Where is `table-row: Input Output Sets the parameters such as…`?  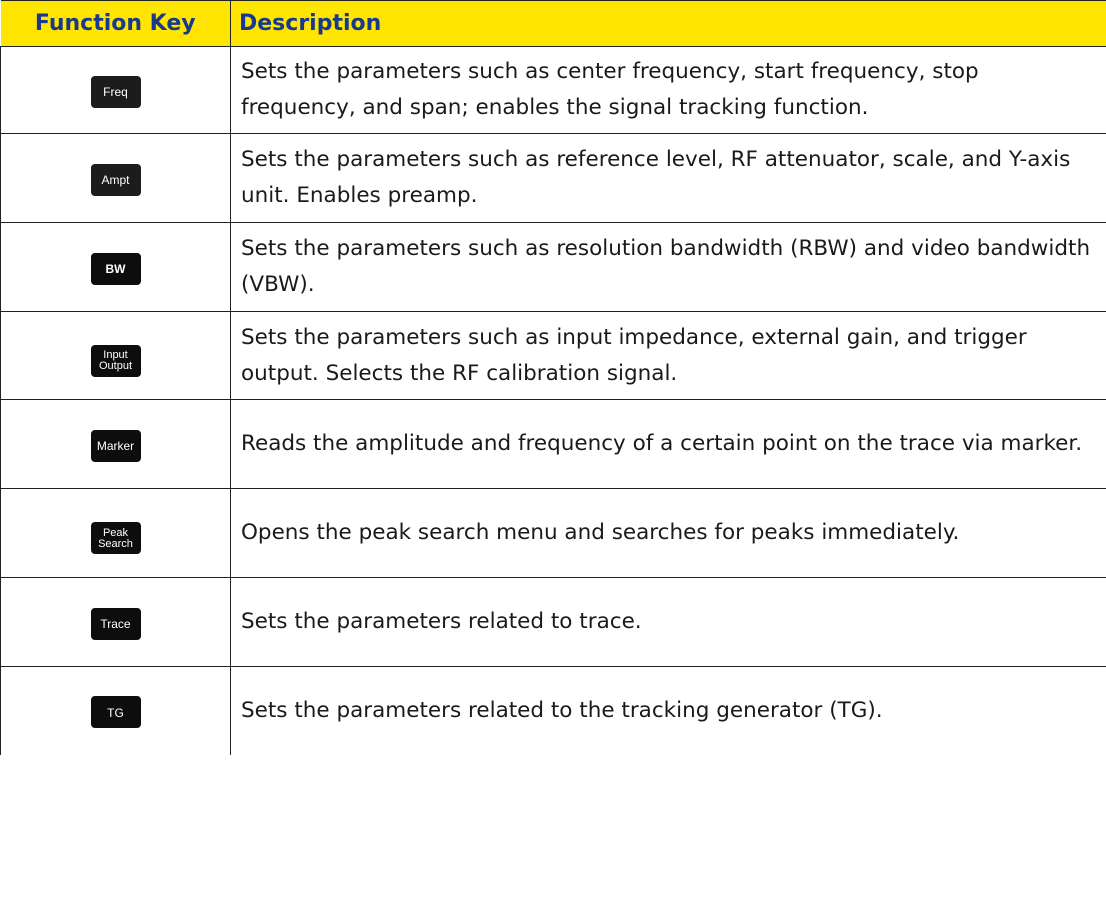
table-row: Input Output Sets the parameters such as… is located at coordinates (553, 355).